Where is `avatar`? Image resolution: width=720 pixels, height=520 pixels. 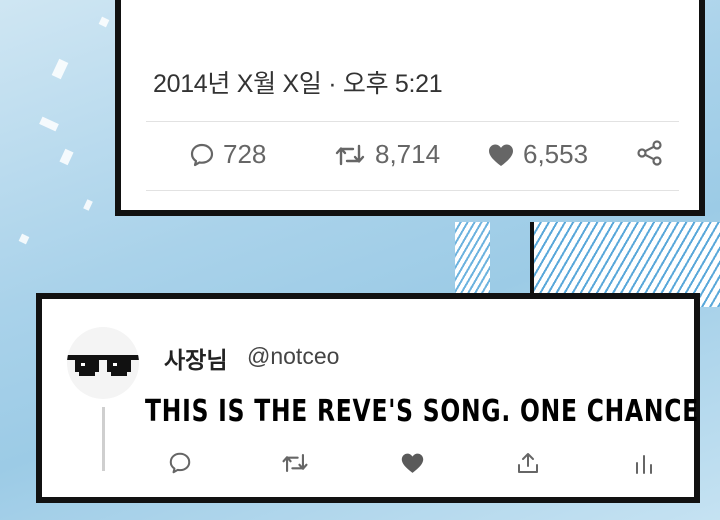
avatar is located at coordinates (103, 363).